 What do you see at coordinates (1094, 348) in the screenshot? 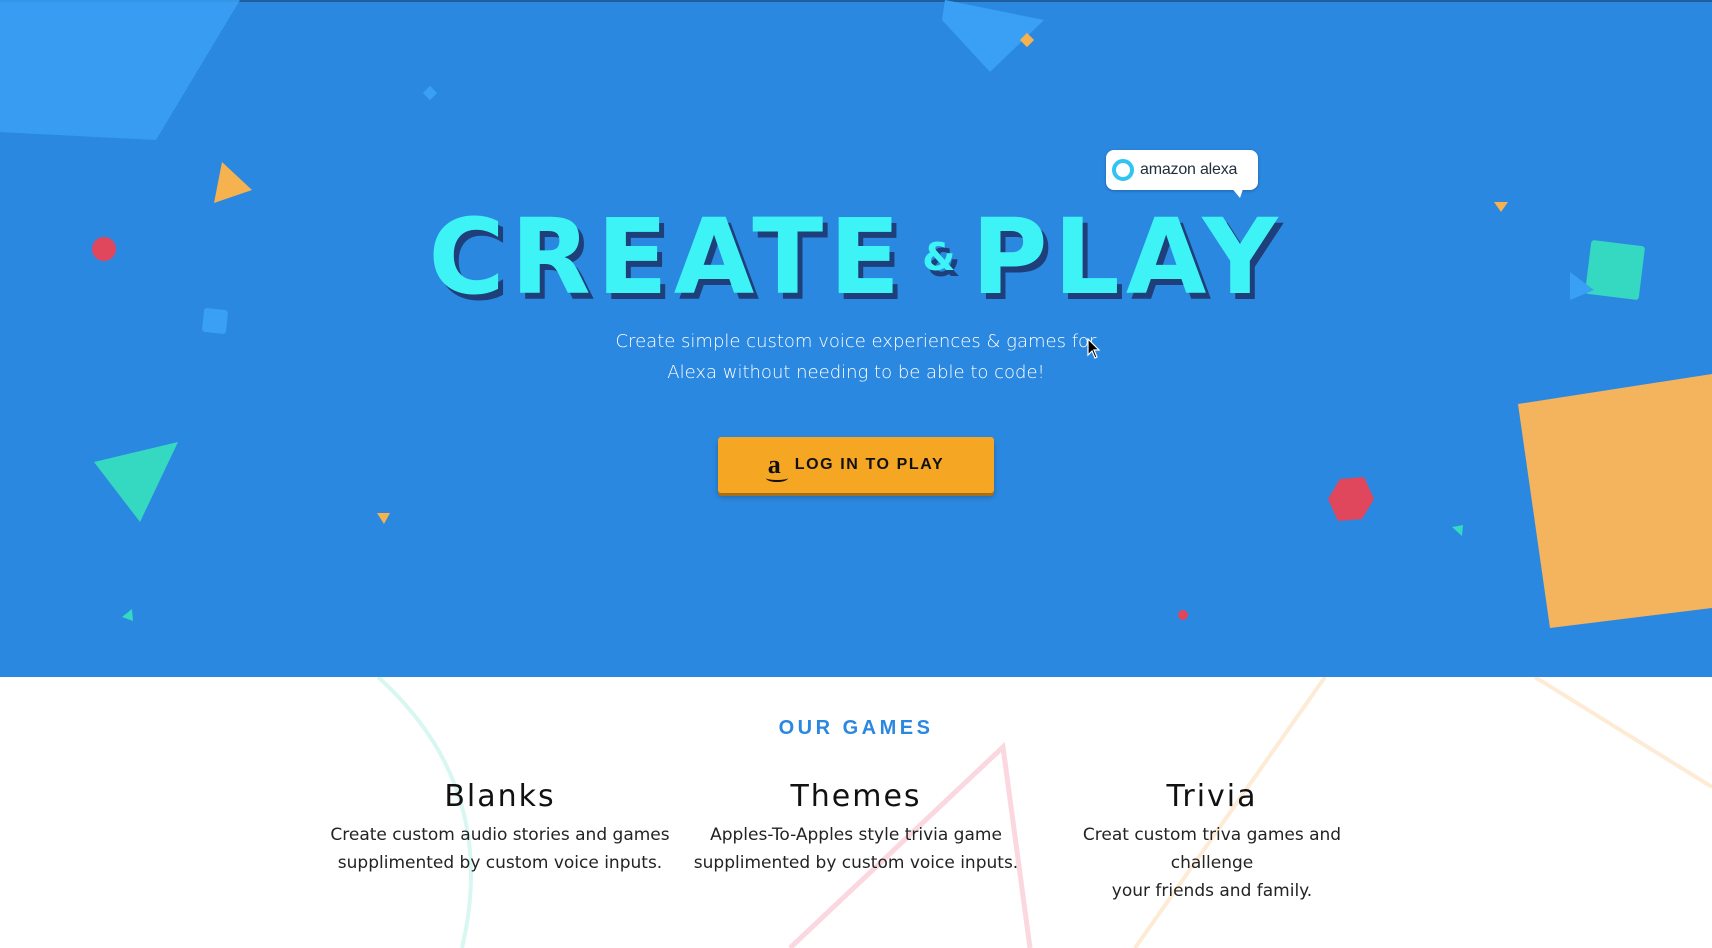
I see `mouse-cursor-icon` at bounding box center [1094, 348].